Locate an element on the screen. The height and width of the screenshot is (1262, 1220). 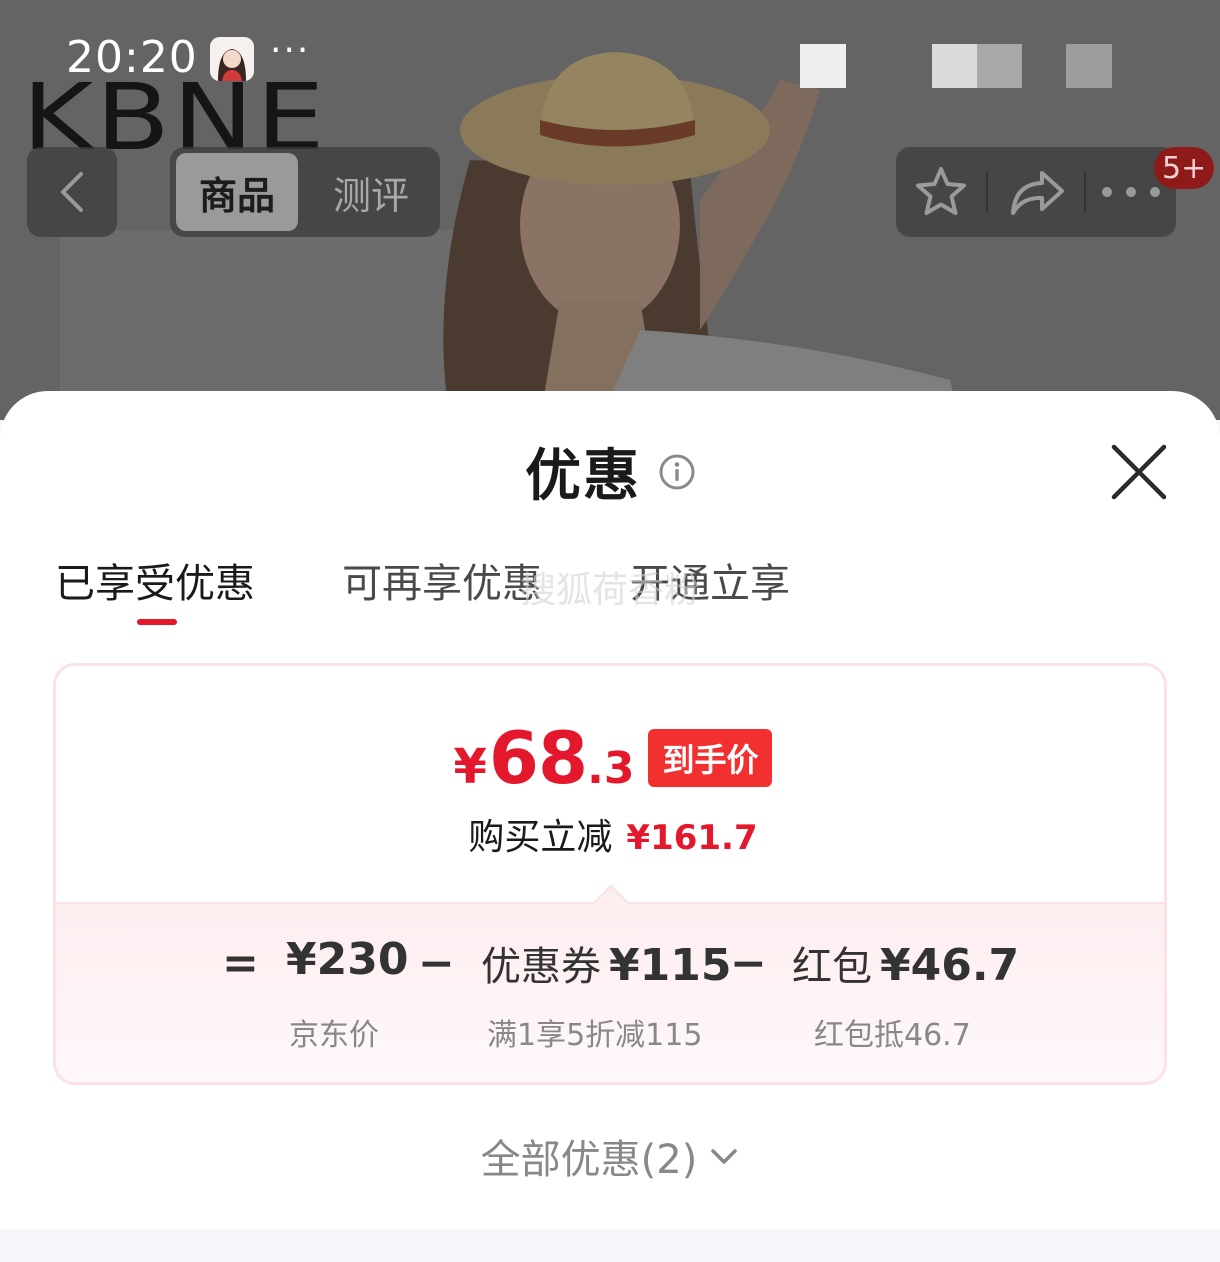
share-icon is located at coordinates (1037, 193).